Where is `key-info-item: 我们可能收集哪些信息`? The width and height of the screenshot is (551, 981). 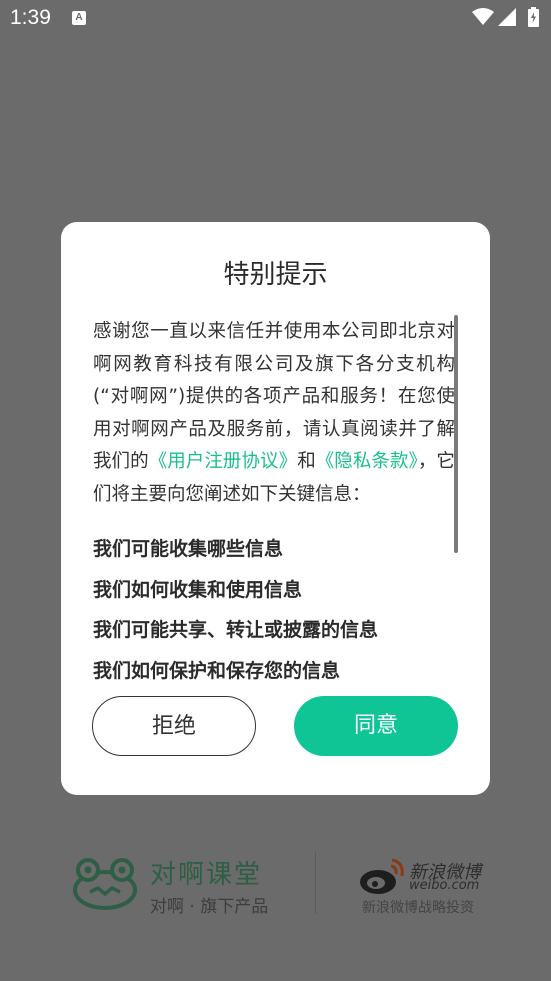 key-info-item: 我们可能收集哪些信息 is located at coordinates (188, 549).